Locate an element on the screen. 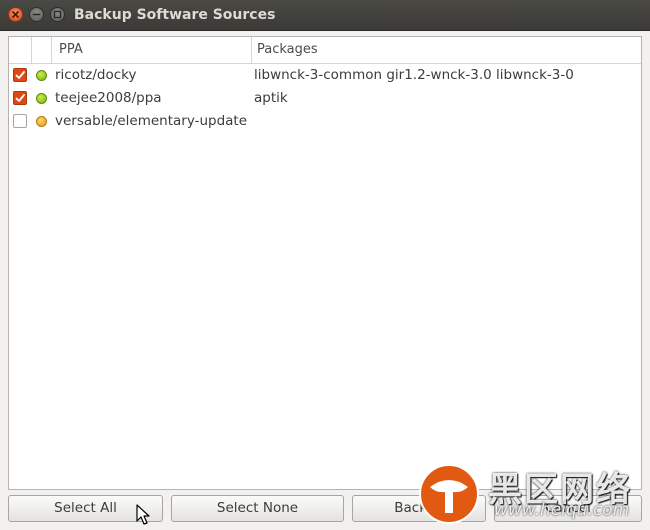 Image resolution: width=650 pixels, height=530 pixels. watermark-logo-icon is located at coordinates (449, 494).